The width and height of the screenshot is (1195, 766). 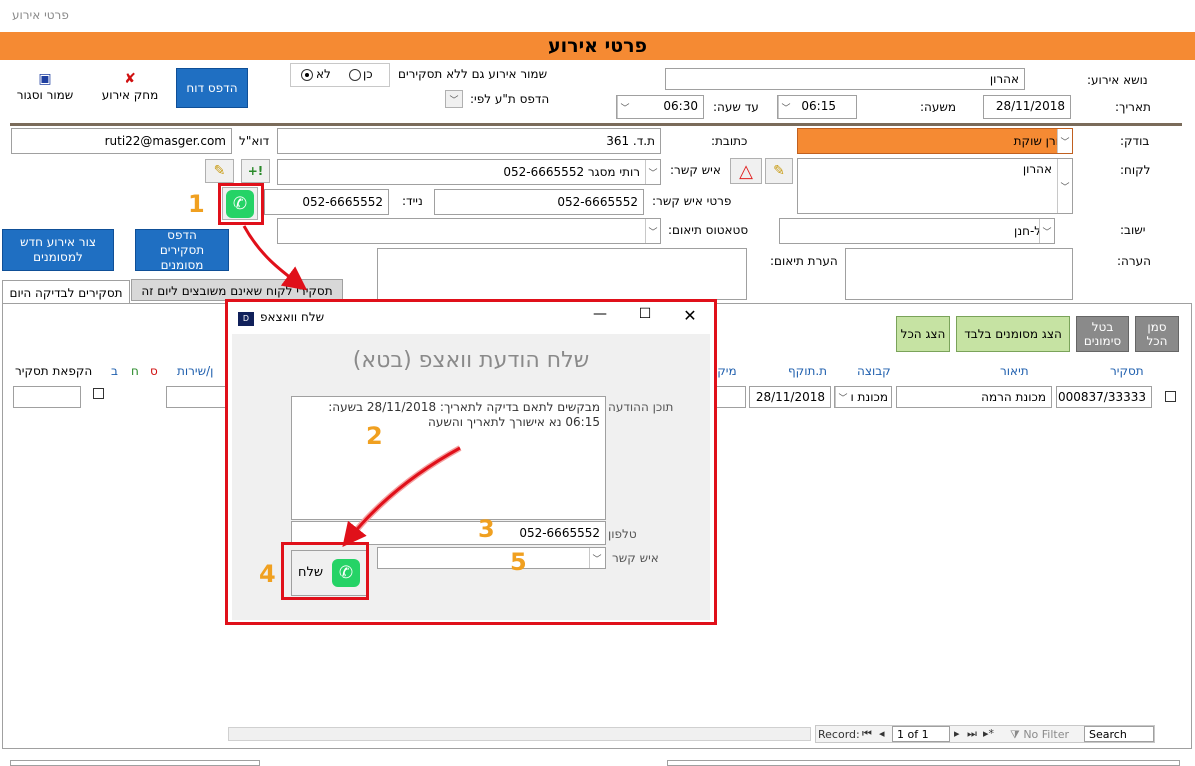 I want to click on annotation-number-3: 3, so click(x=486, y=529).